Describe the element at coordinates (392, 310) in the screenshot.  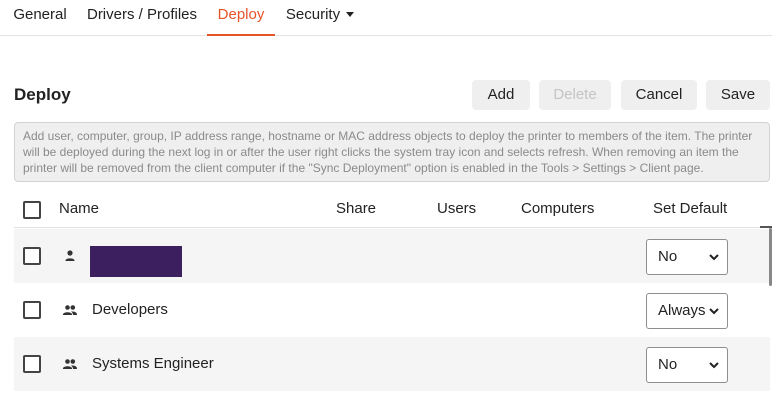
I see `table-row: Developers Always` at that location.